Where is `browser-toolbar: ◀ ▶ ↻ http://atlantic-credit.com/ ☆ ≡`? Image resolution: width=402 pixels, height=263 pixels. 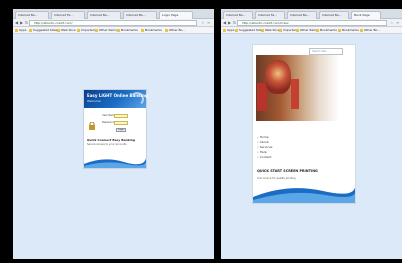 browser-toolbar: ◀ ▶ ↻ http://atlantic-credit.com/ ☆ ≡ is located at coordinates (113, 23).